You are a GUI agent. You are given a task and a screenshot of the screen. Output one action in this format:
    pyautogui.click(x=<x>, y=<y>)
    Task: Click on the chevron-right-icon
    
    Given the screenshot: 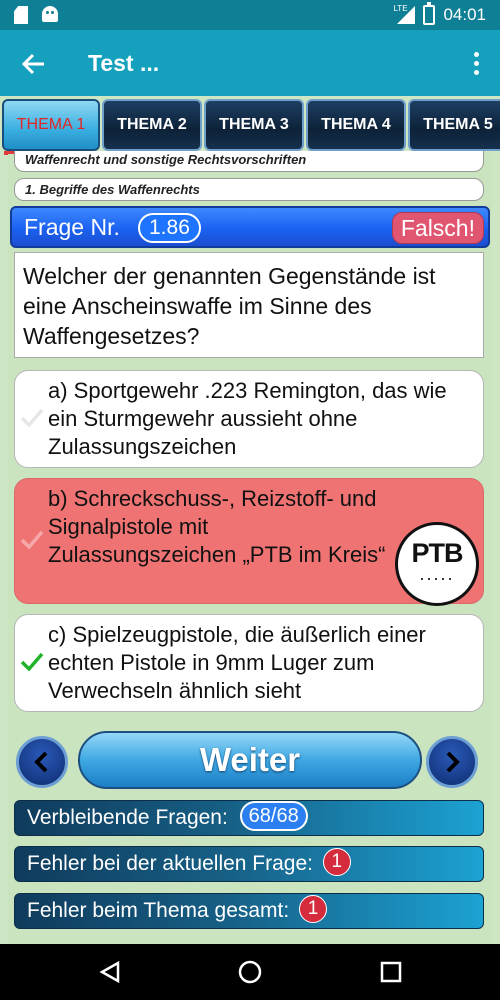 What is the action you would take?
    pyautogui.click(x=453, y=762)
    